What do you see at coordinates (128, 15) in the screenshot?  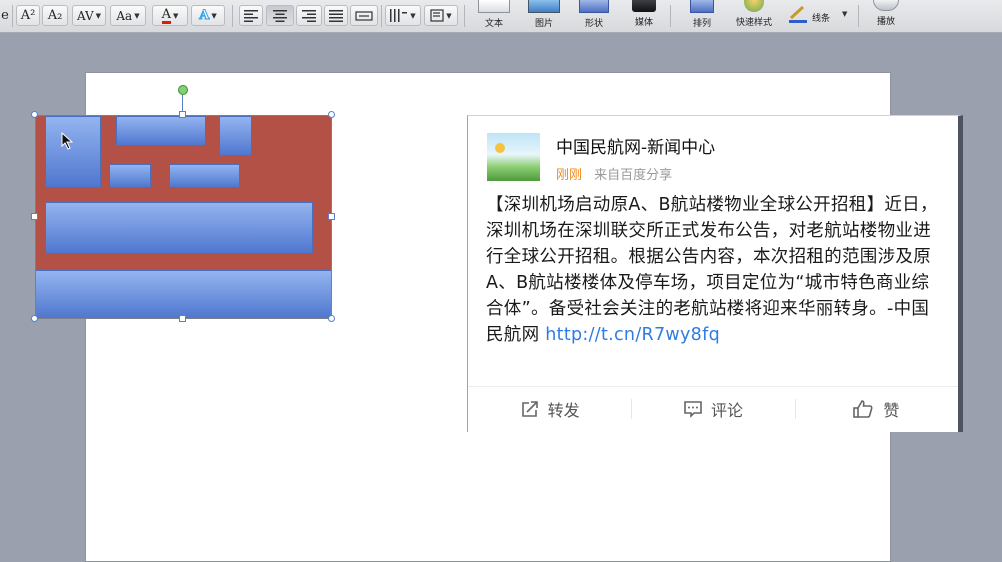 I see `change-case-button: Aa ▼` at bounding box center [128, 15].